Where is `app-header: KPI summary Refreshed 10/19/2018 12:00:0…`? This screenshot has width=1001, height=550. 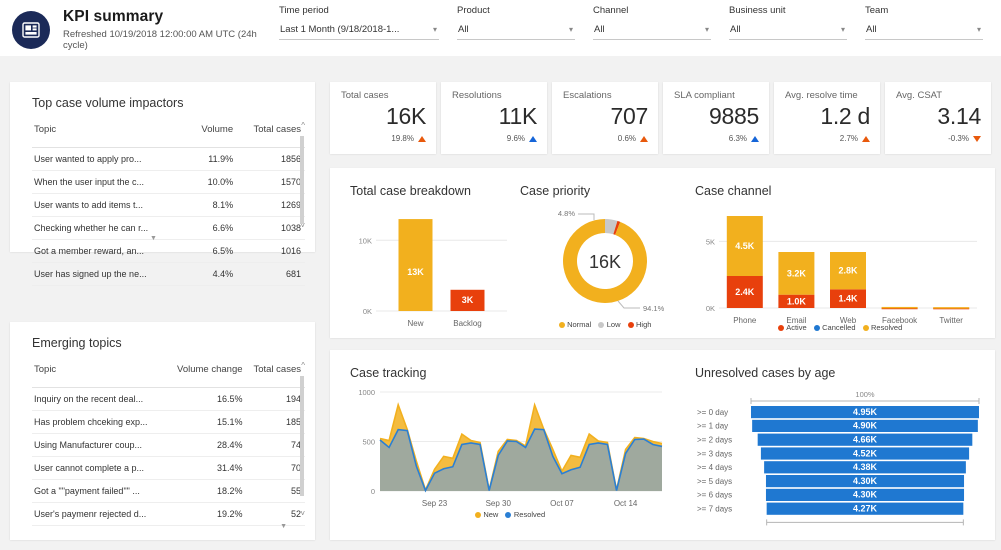 app-header: KPI summary Refreshed 10/19/2018 12:00:0… is located at coordinates (500, 28).